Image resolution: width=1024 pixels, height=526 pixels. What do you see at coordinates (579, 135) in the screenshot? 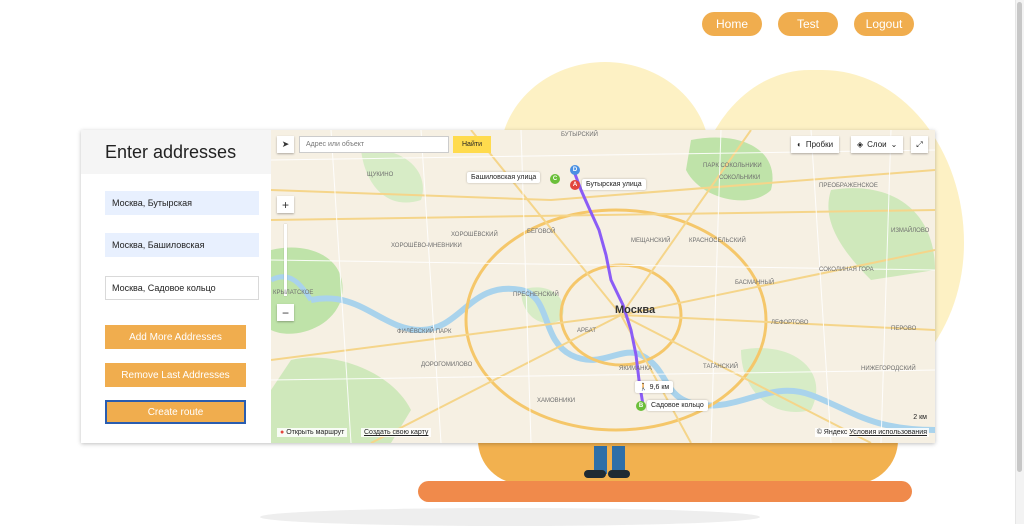
I see `district-label: БУТЫРСКИЙ` at bounding box center [579, 135].